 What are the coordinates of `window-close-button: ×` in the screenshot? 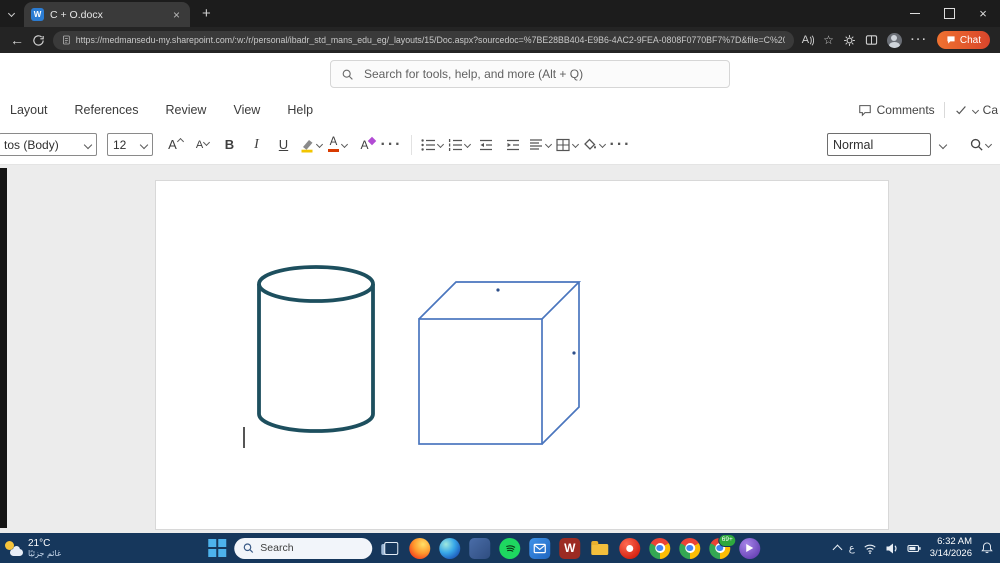 It's located at (983, 13).